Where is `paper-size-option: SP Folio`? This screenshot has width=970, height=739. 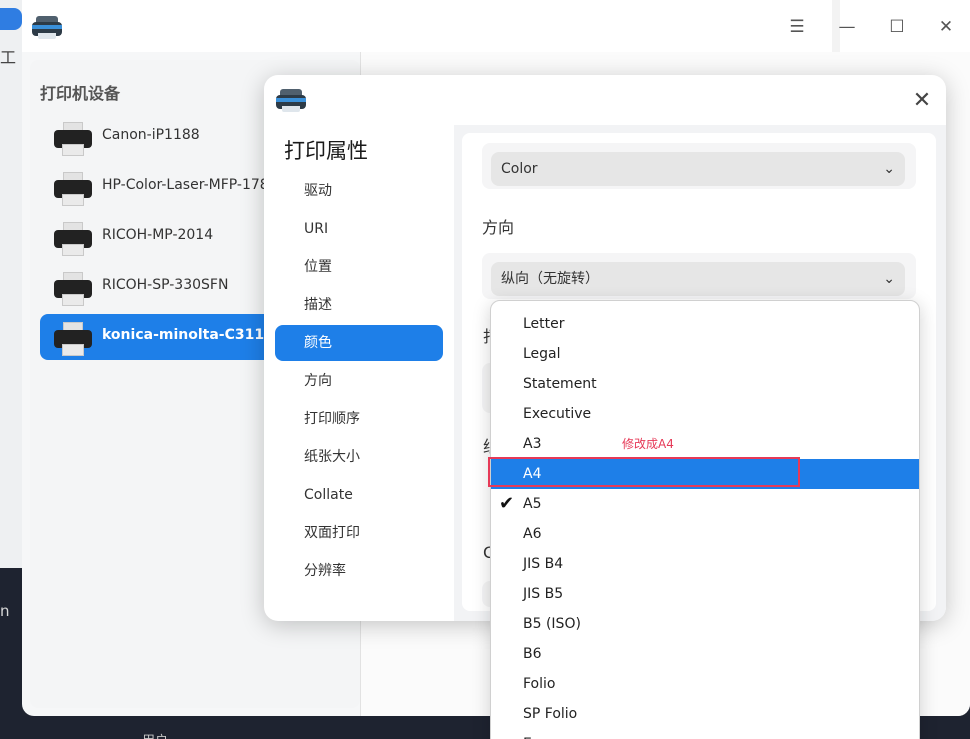
paper-size-option: SP Folio is located at coordinates (705, 714).